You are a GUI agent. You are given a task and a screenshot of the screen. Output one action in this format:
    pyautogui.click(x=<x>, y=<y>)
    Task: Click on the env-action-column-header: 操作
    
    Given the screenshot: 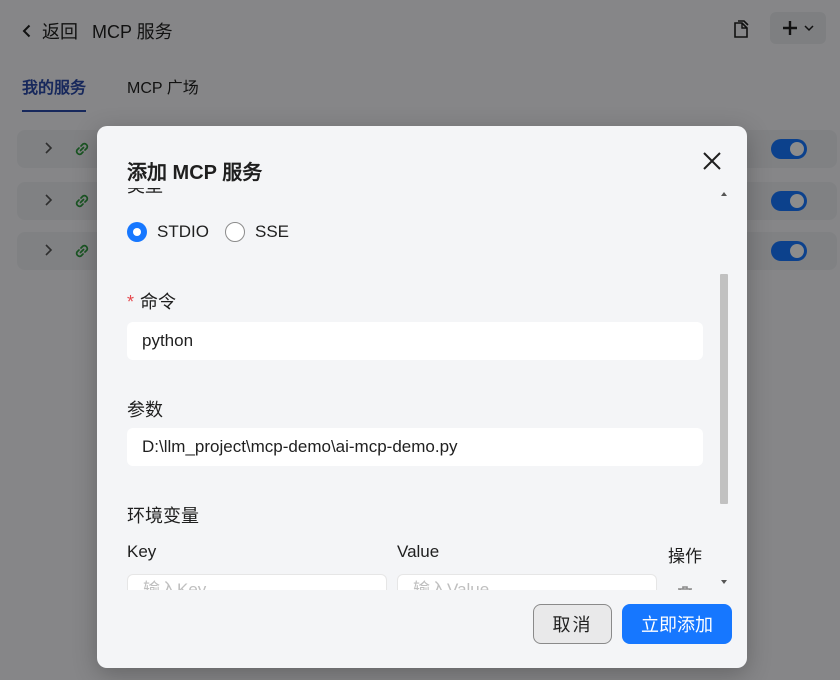 What is the action you would take?
    pyautogui.click(x=685, y=556)
    